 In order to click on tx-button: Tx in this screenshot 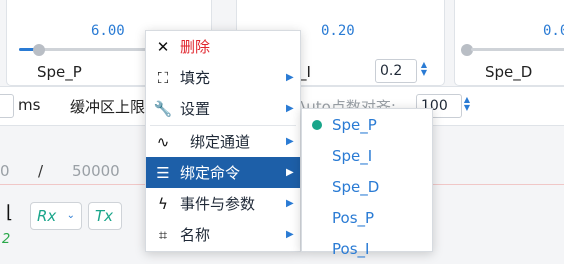, I will do `click(105, 216)`.